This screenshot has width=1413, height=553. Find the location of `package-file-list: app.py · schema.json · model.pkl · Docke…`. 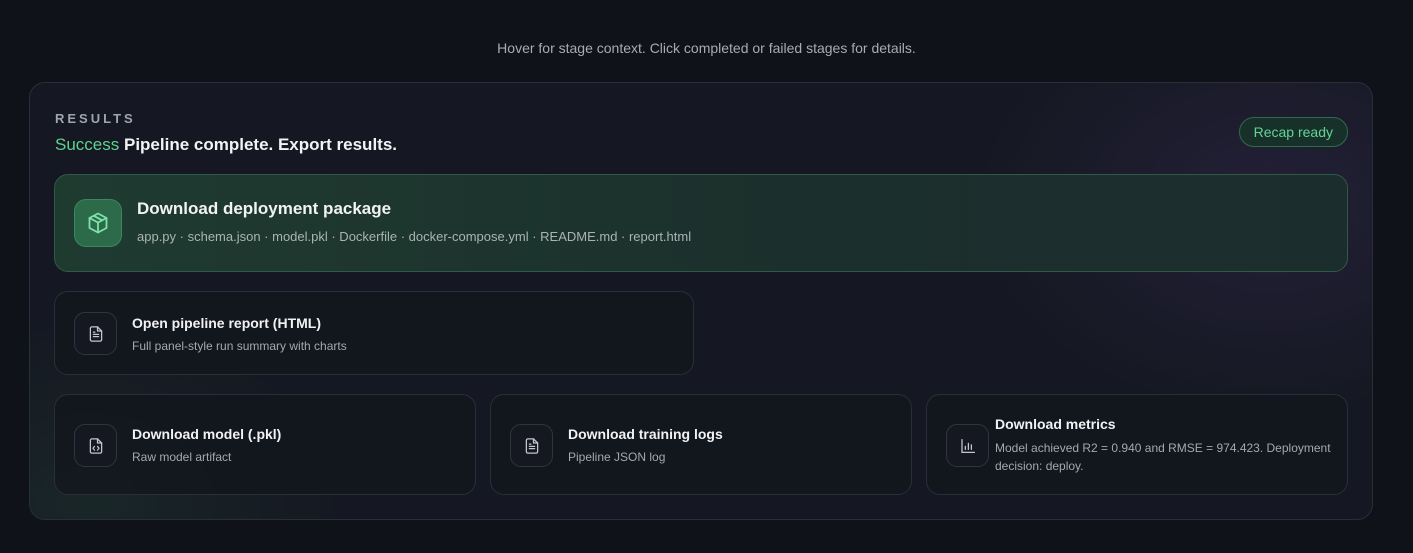

package-file-list: app.py · schema.json · model.pkl · Docke… is located at coordinates (414, 236).